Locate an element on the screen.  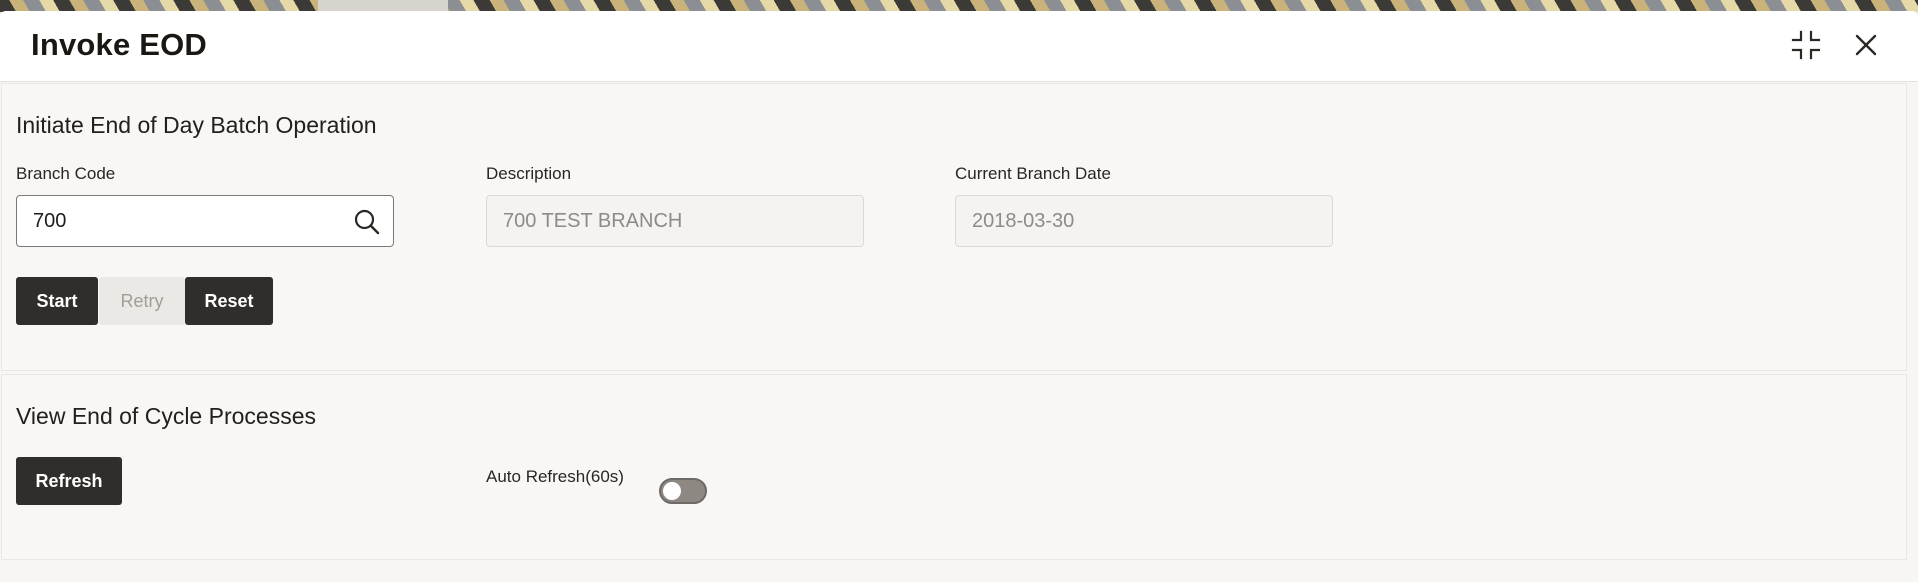
close-icon is located at coordinates (1866, 45).